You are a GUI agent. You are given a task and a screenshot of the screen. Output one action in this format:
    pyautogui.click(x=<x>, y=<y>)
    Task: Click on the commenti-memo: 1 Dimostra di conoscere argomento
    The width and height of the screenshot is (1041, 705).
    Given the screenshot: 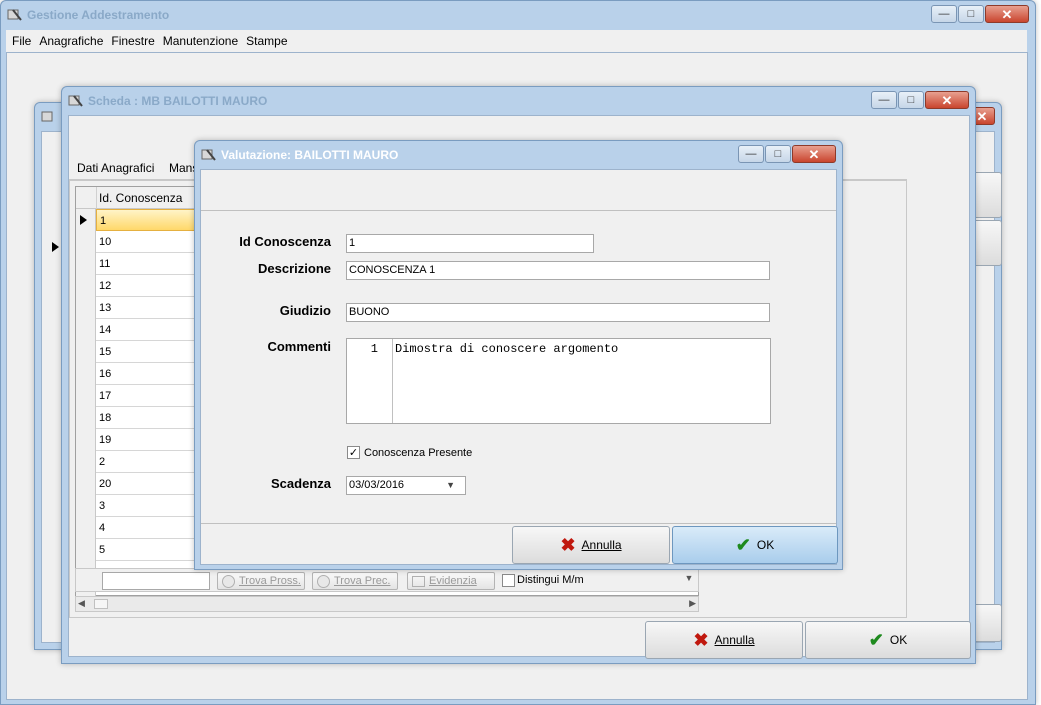 What is the action you would take?
    pyautogui.click(x=558, y=381)
    